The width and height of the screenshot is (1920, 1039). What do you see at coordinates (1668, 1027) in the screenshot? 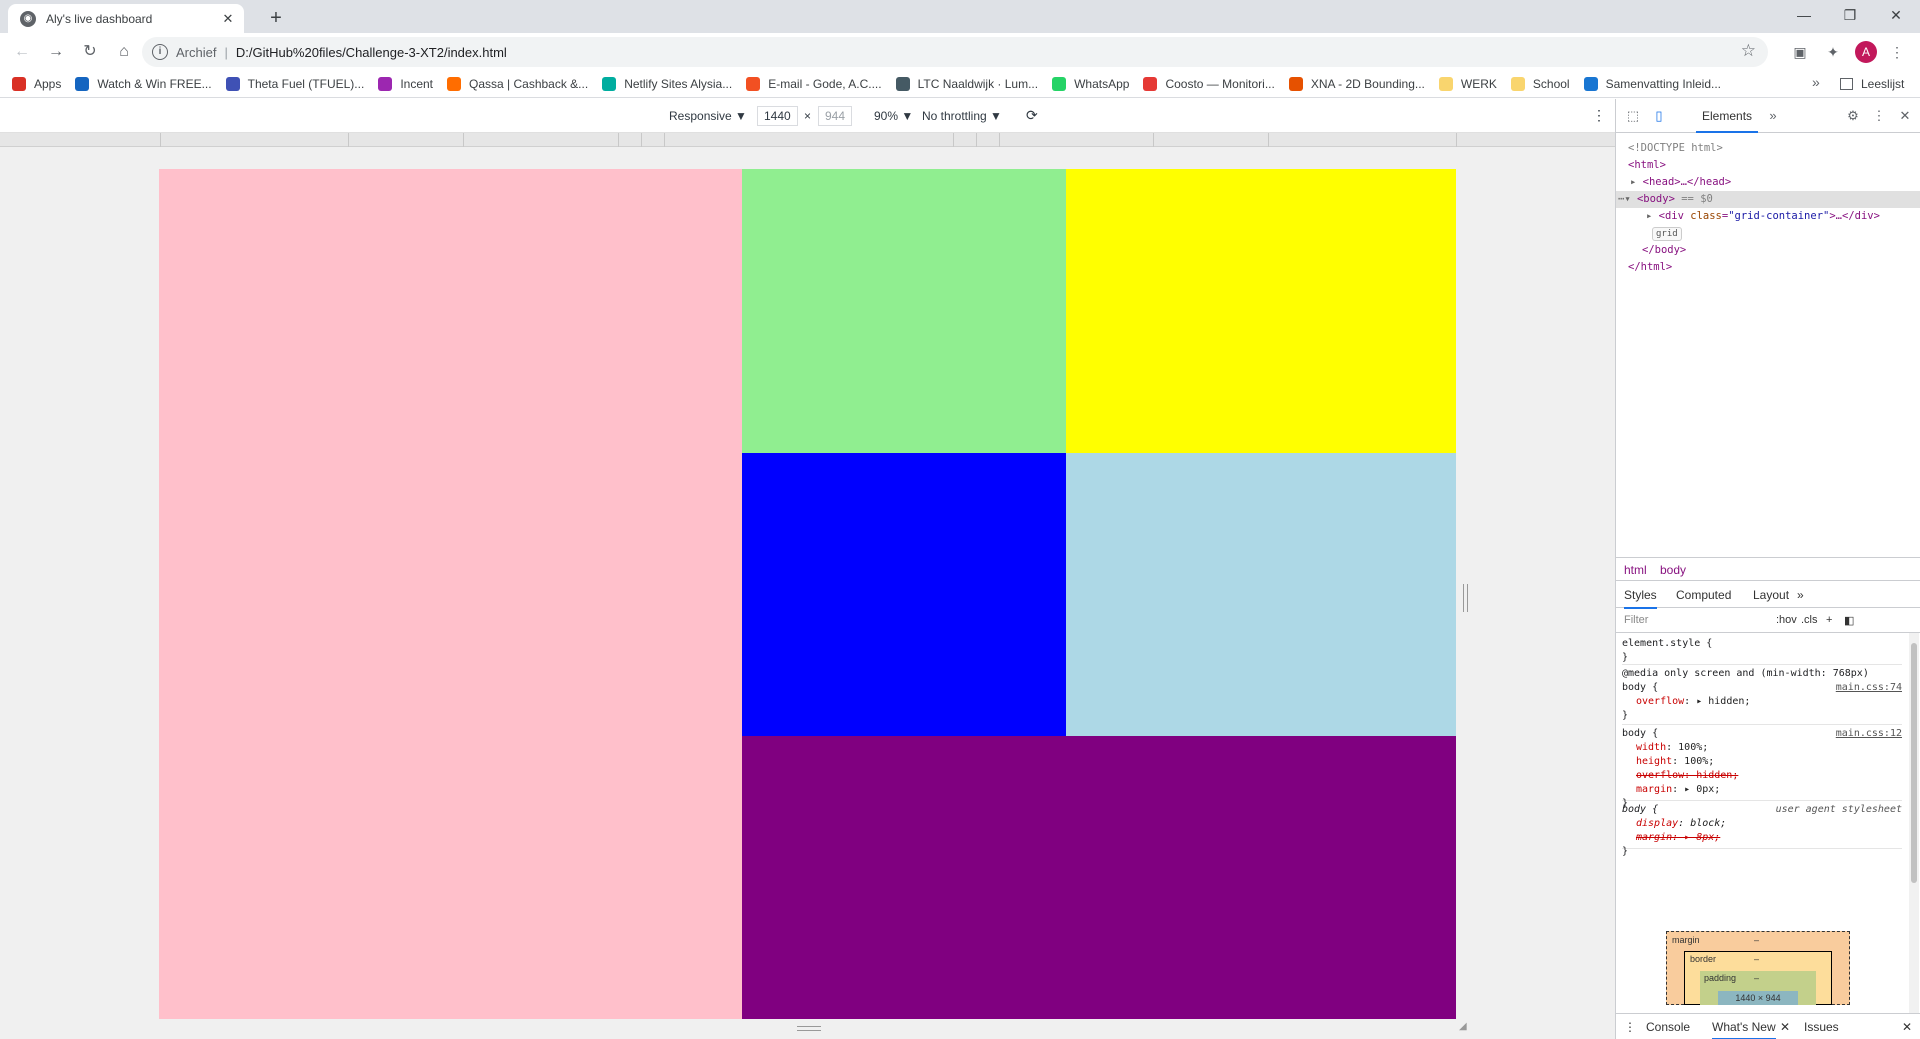
I see `drawer-tab-console: Console` at bounding box center [1668, 1027].